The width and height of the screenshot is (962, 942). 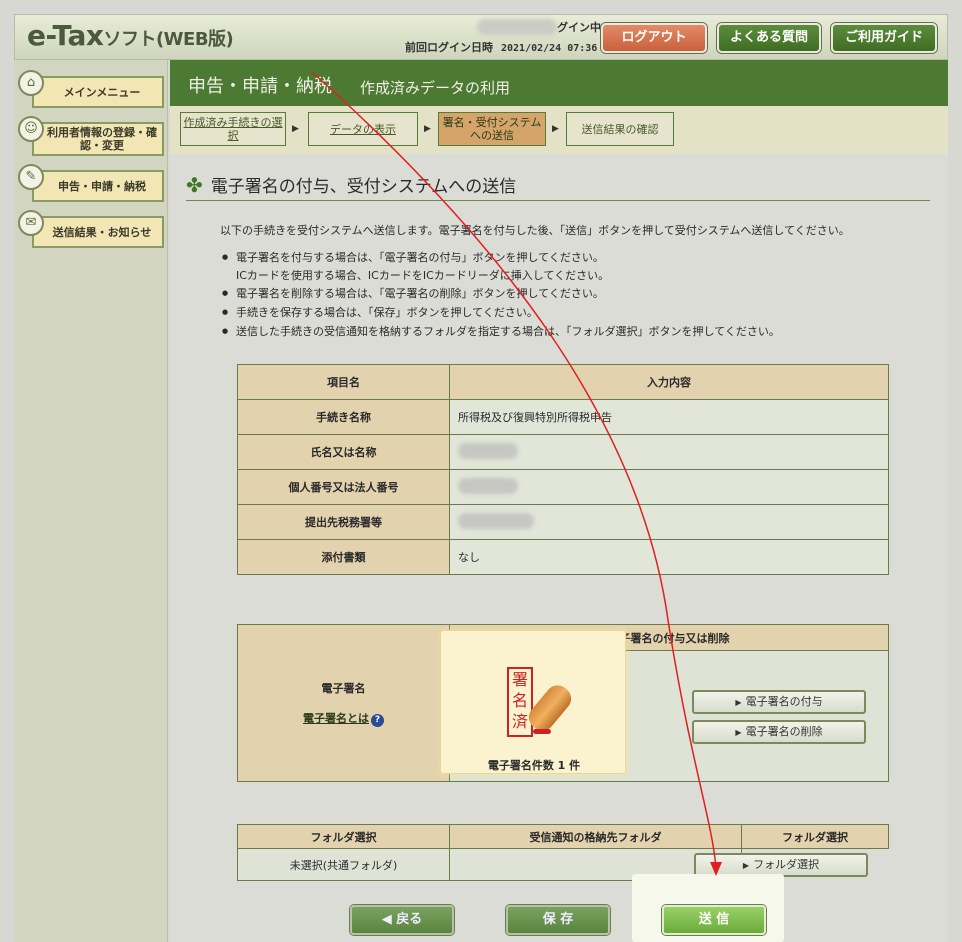 I want to click on document-icon: ✎, so click(x=31, y=177).